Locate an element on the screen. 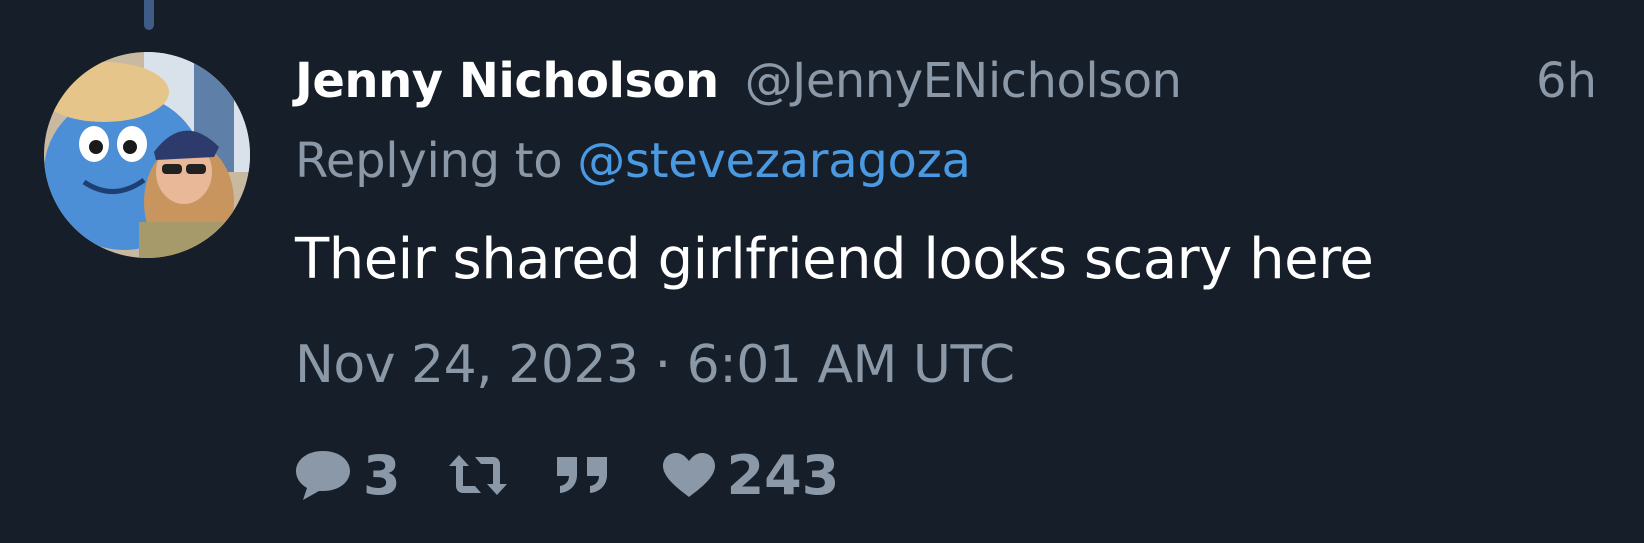 This screenshot has height=543, width=1644. like-button: 243 is located at coordinates (750, 475).